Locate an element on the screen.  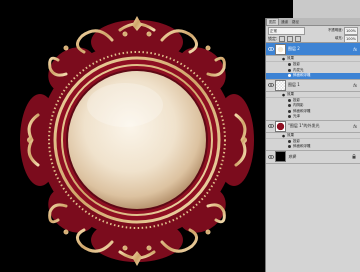
fill-field: 100% is located at coordinates (351, 38).